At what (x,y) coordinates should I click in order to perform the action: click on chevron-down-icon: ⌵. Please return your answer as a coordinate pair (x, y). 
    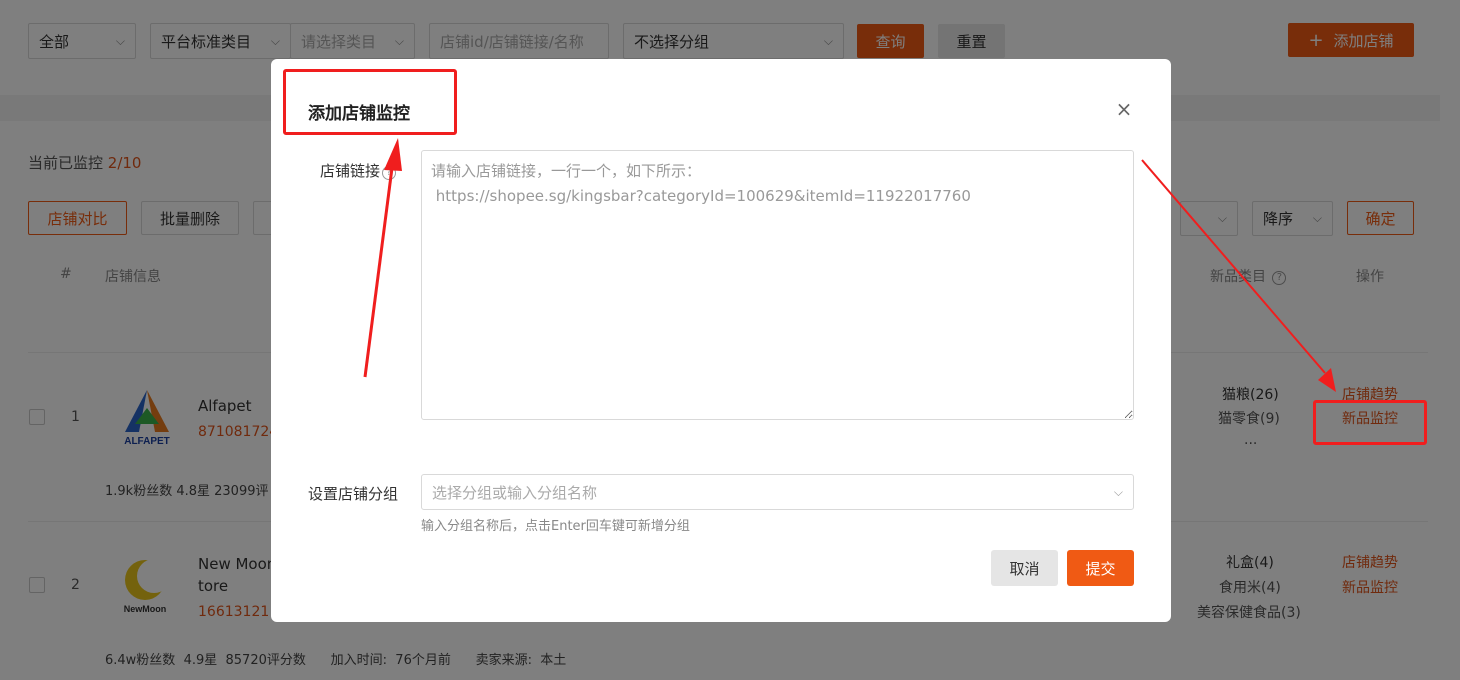
    Looking at the image, I should click on (1118, 491).